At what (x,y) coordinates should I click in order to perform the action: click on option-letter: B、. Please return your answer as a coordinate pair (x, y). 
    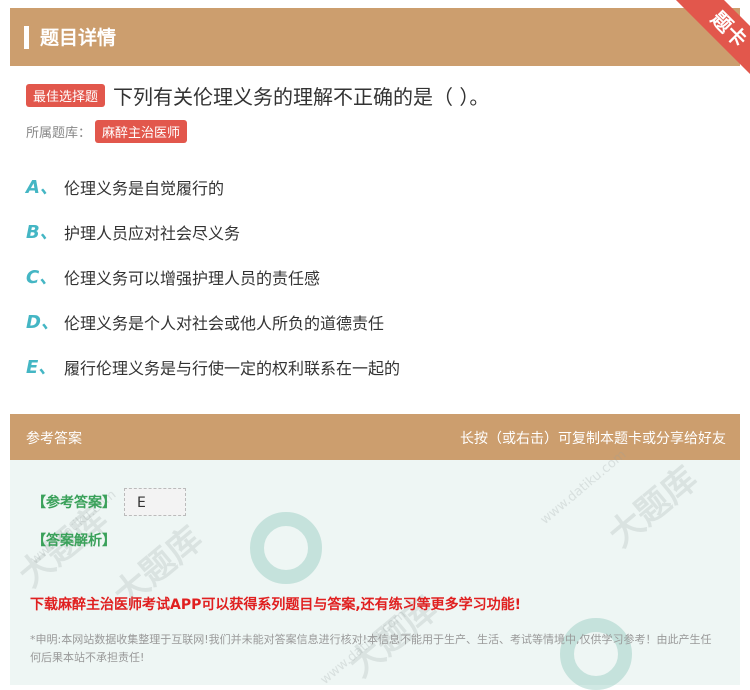
    Looking at the image, I should click on (42, 232).